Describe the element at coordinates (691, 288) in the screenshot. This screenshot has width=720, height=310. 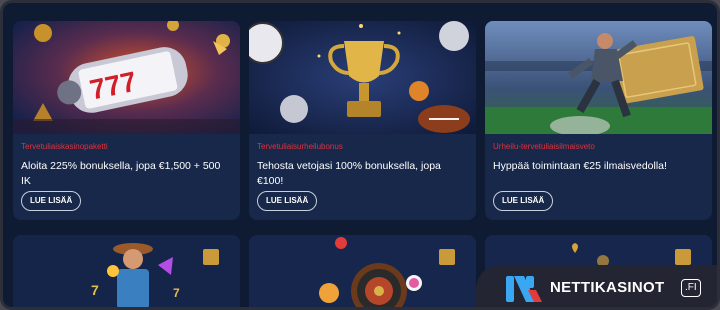
I see `brand-tld: .FI` at that location.